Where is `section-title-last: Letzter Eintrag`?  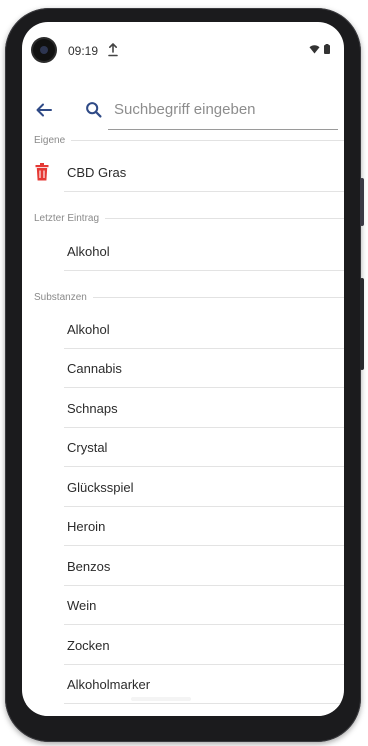
section-title-last: Letzter Eintrag is located at coordinates (67, 218).